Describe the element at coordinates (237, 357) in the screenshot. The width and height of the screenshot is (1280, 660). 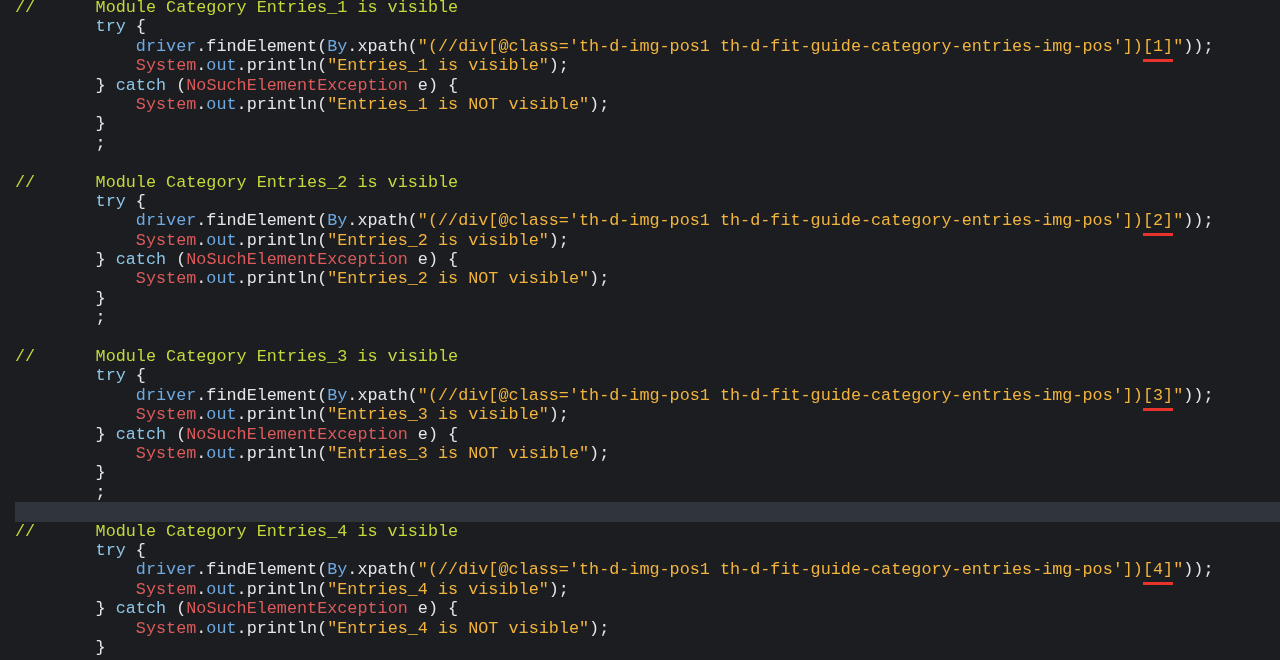
I see `code-comment: // Module Category Entries_3 is visible` at that location.